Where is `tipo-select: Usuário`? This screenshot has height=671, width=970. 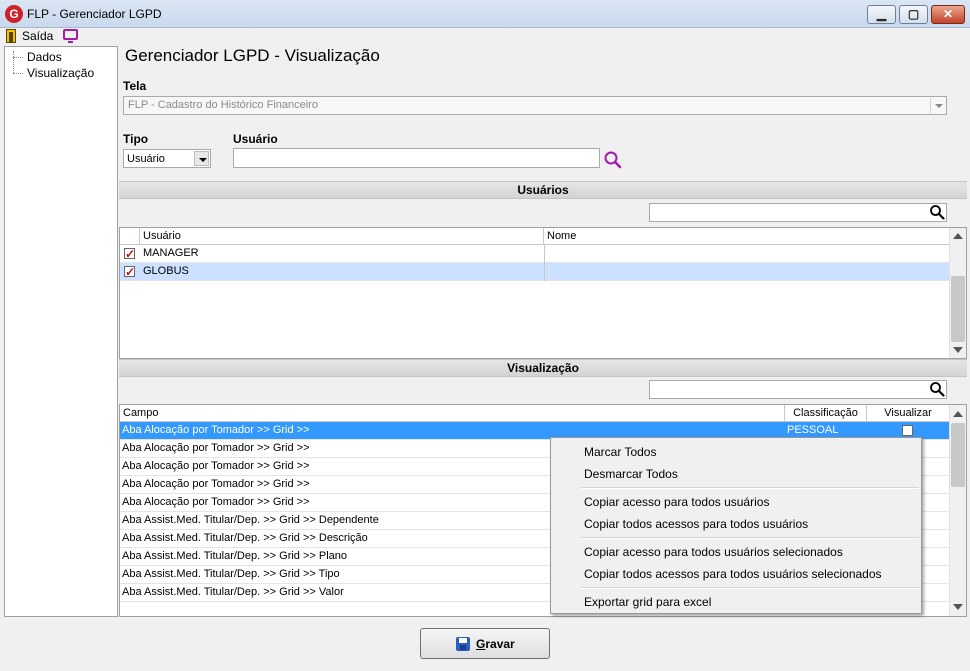
tipo-select: Usuário is located at coordinates (167, 158).